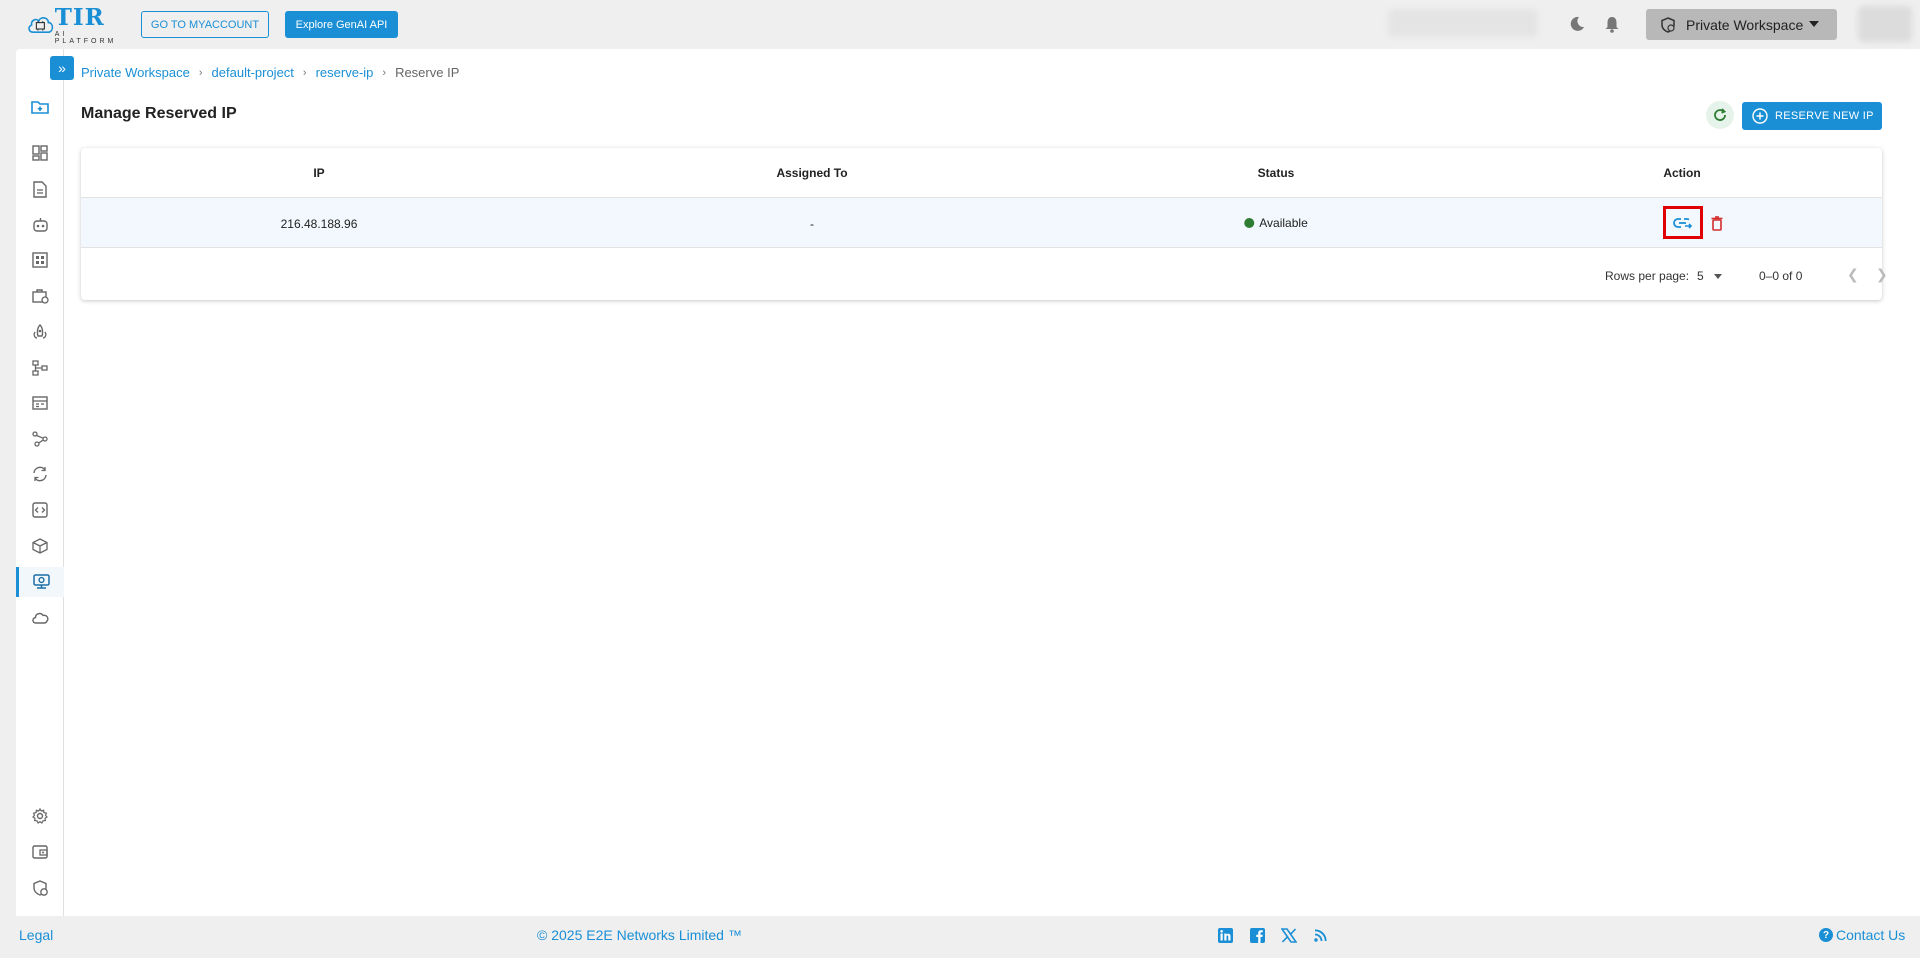 This screenshot has height=958, width=1920. What do you see at coordinates (811, 173) in the screenshot?
I see `column-header-assigned-to: Assigned To` at bounding box center [811, 173].